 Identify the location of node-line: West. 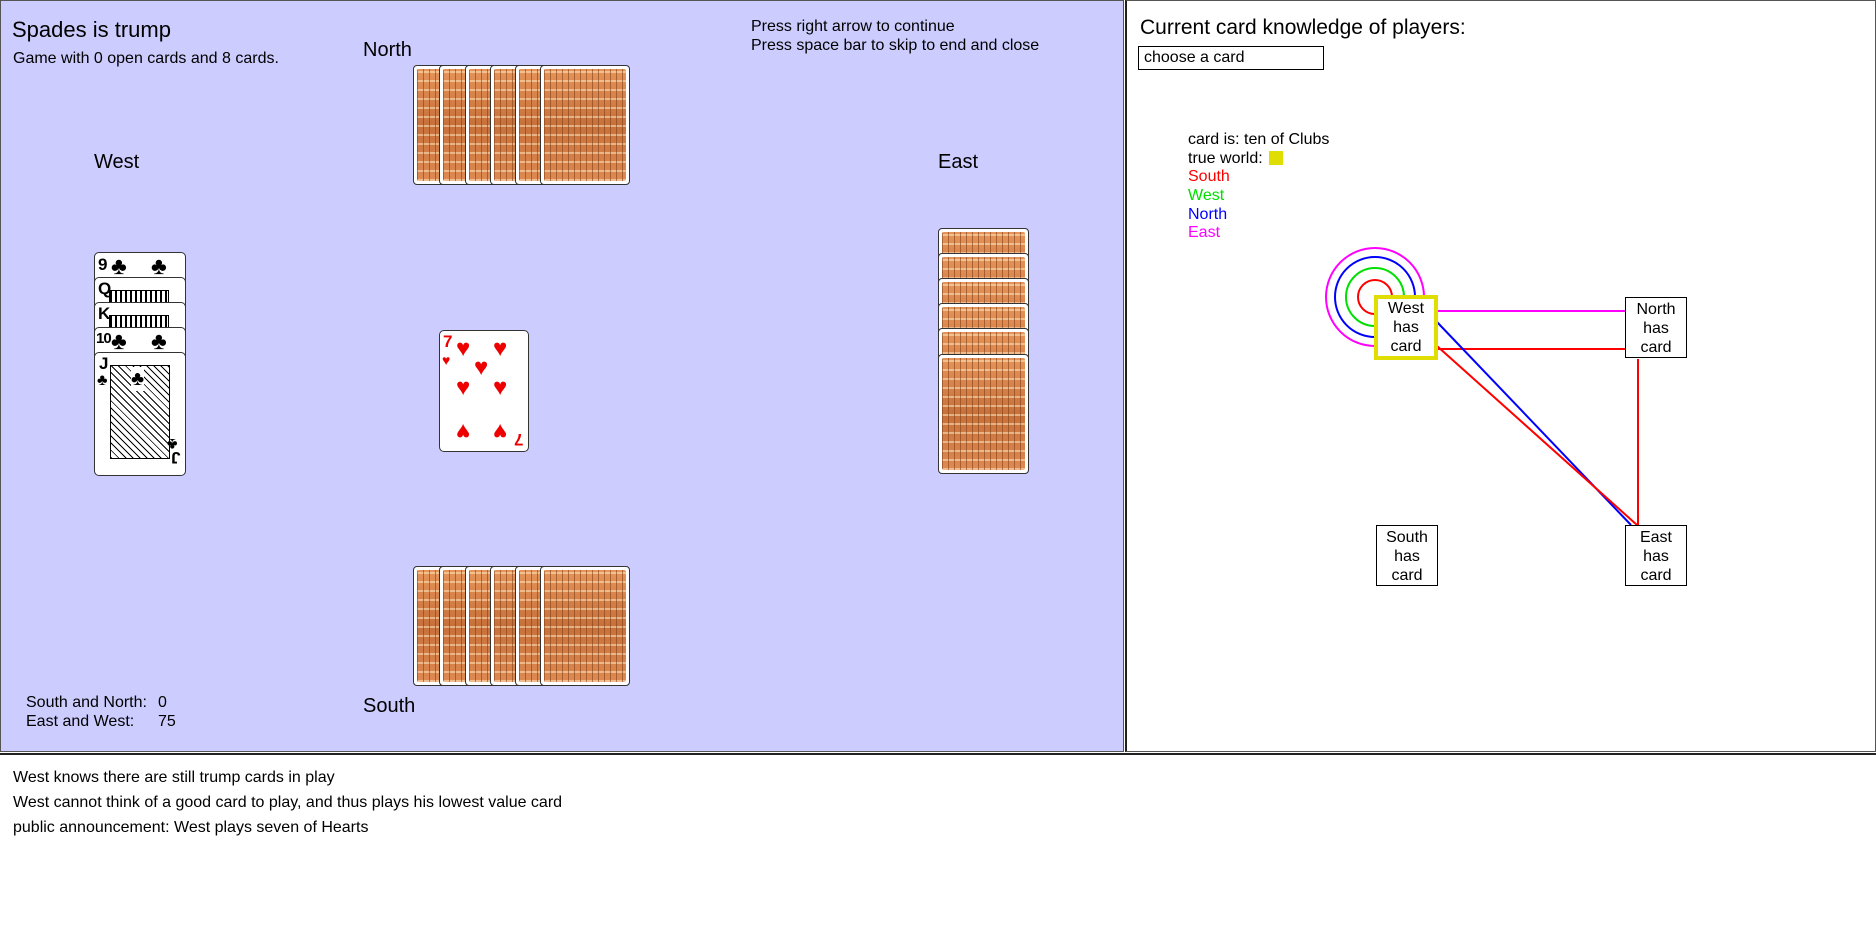
(1406, 308).